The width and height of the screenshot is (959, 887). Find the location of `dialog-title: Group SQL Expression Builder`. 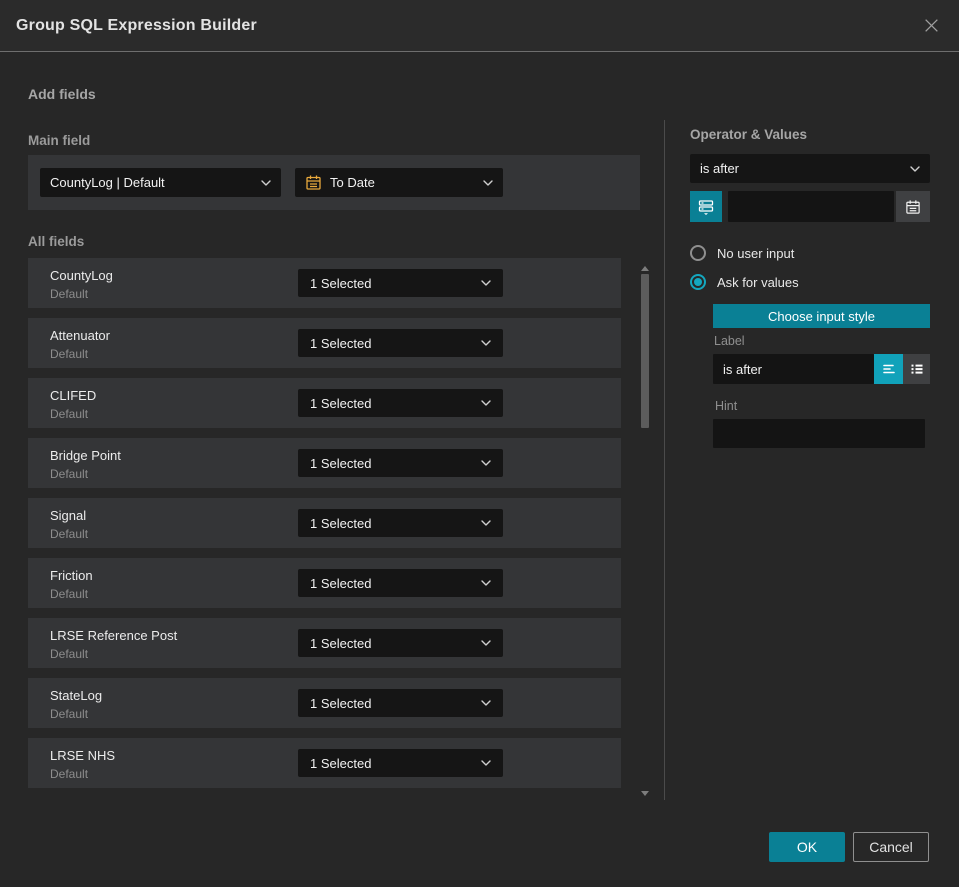

dialog-title: Group SQL Expression Builder is located at coordinates (136, 25).